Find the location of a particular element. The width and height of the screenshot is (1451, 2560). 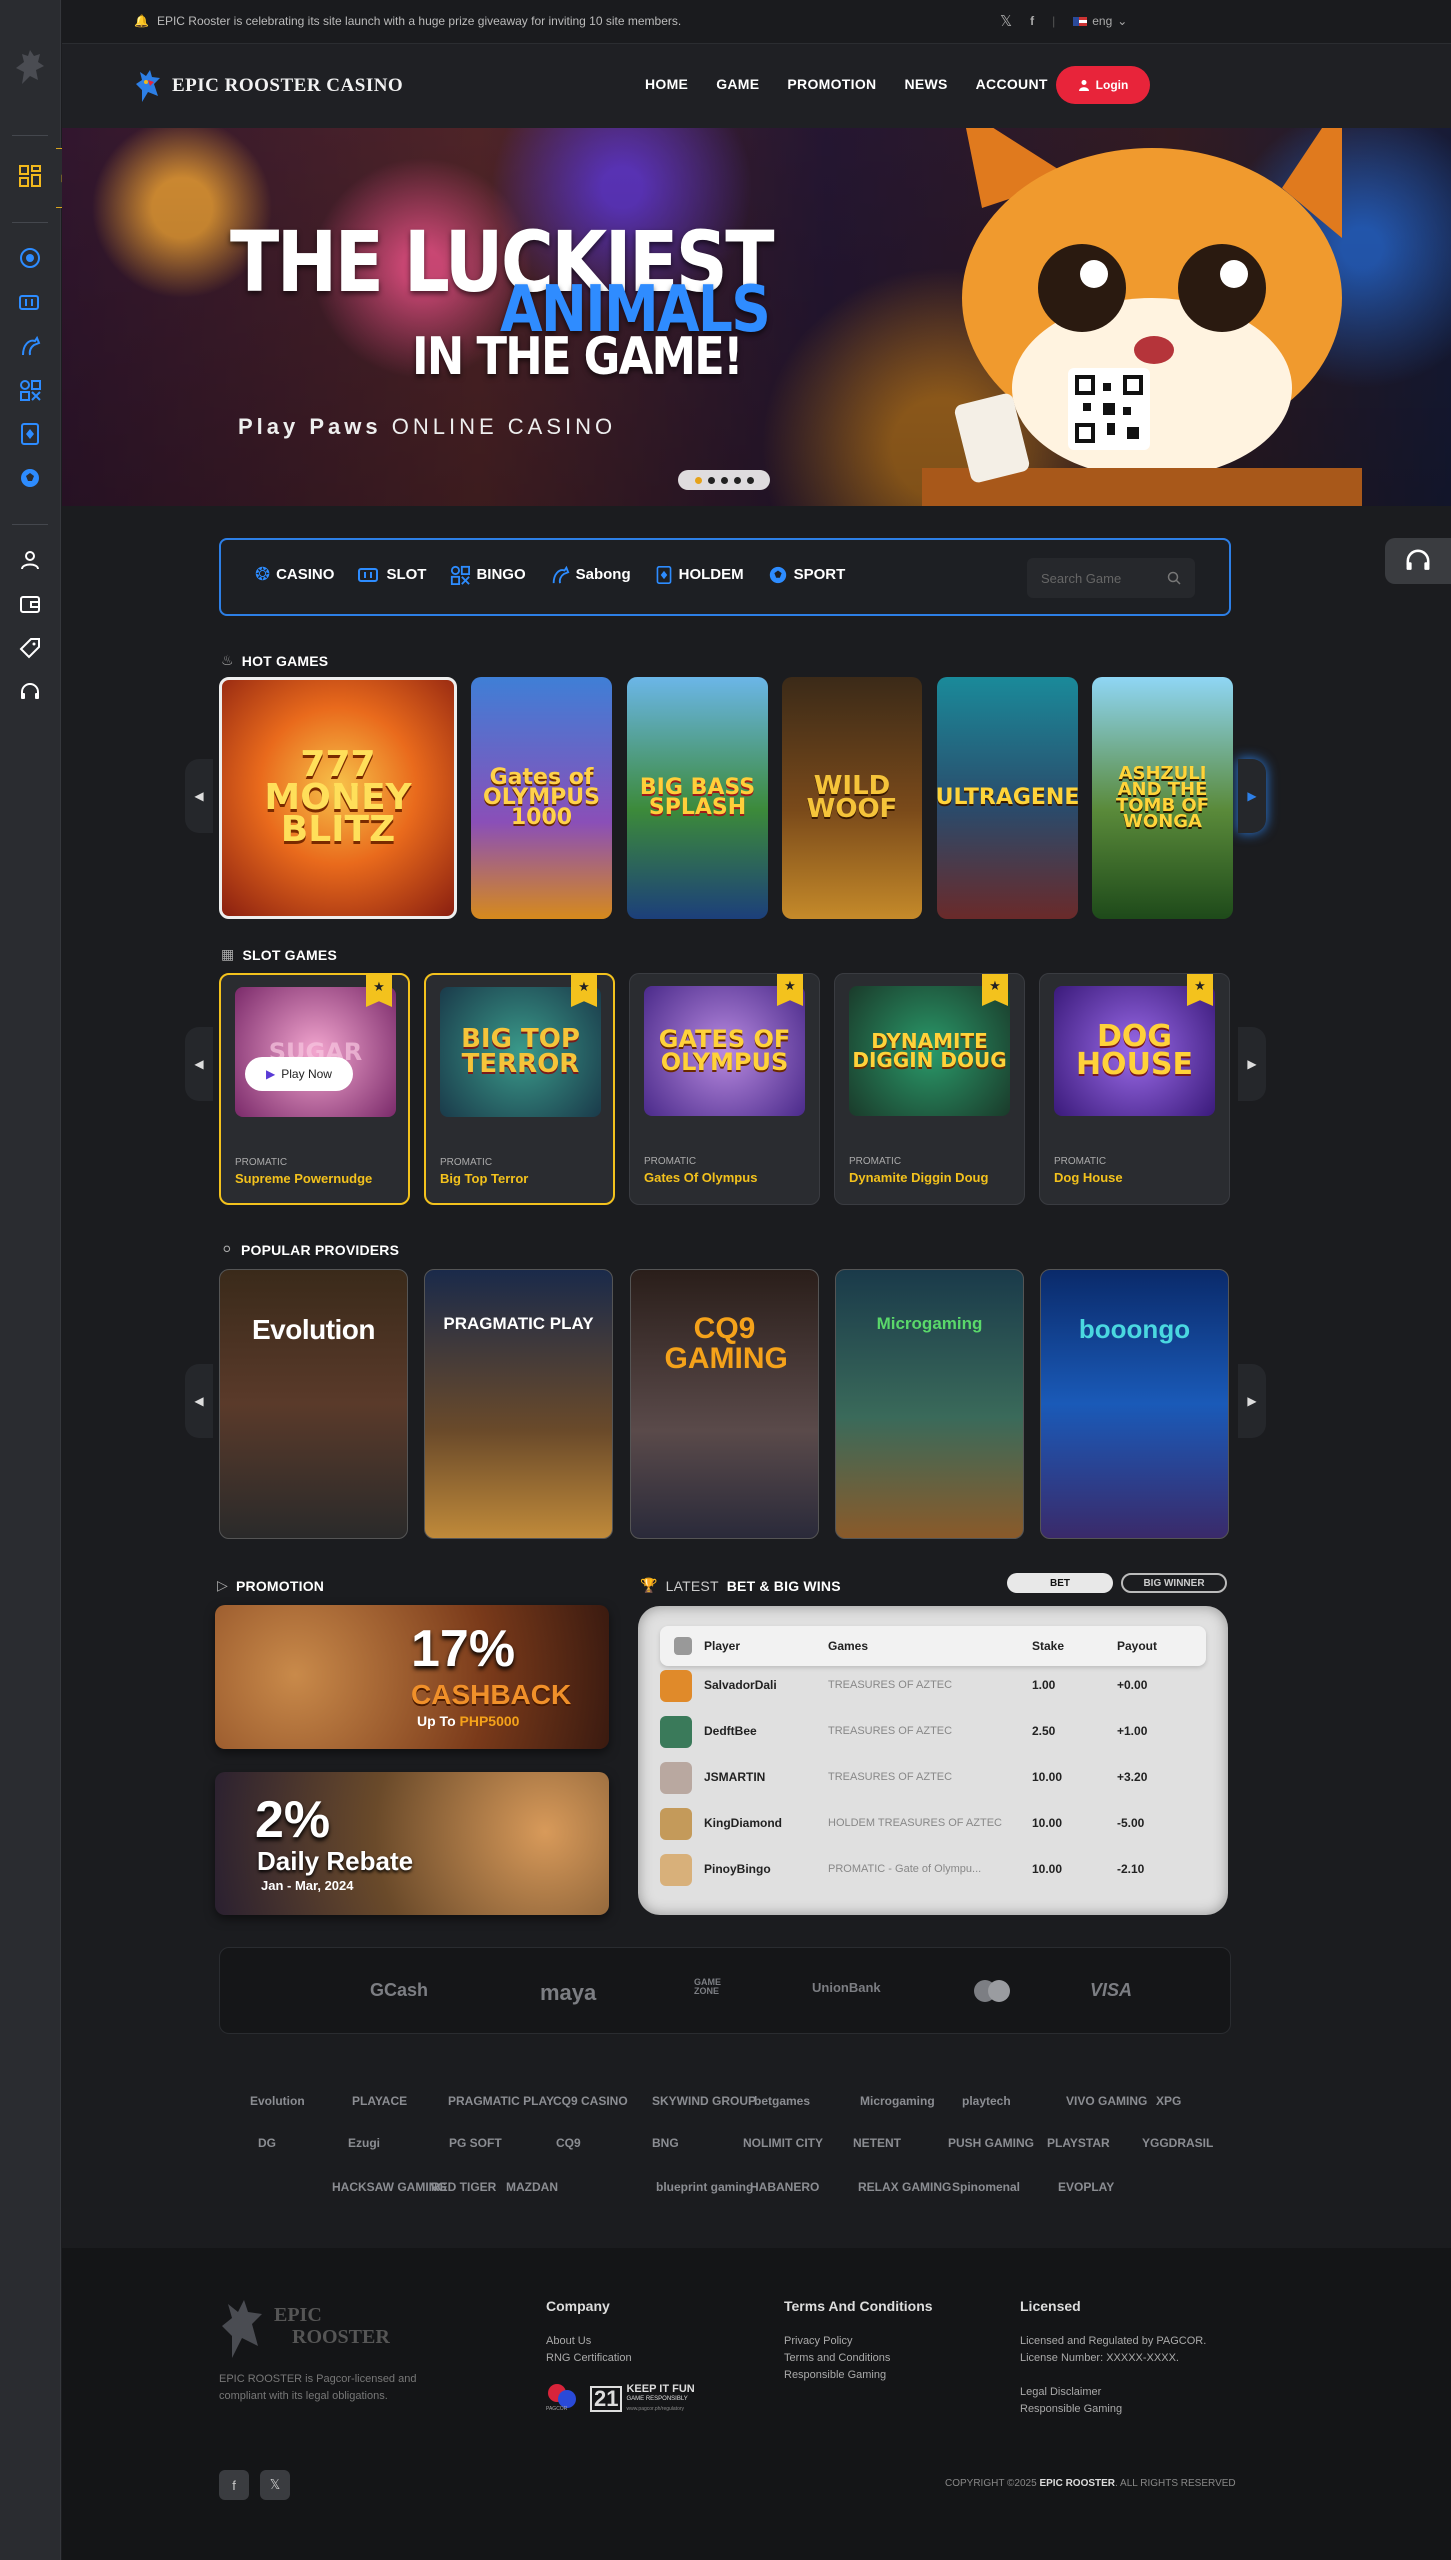

hot-games-prev-button: ◀ is located at coordinates (199, 796).